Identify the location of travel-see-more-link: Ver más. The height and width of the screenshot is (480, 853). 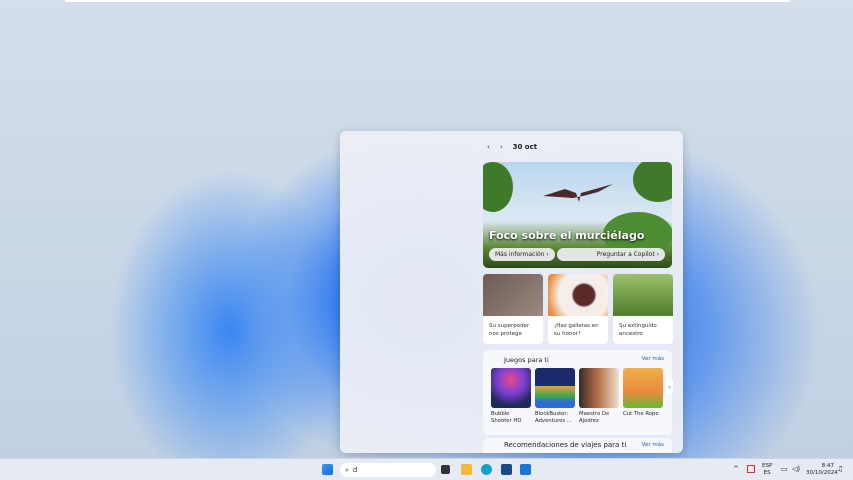
(653, 445).